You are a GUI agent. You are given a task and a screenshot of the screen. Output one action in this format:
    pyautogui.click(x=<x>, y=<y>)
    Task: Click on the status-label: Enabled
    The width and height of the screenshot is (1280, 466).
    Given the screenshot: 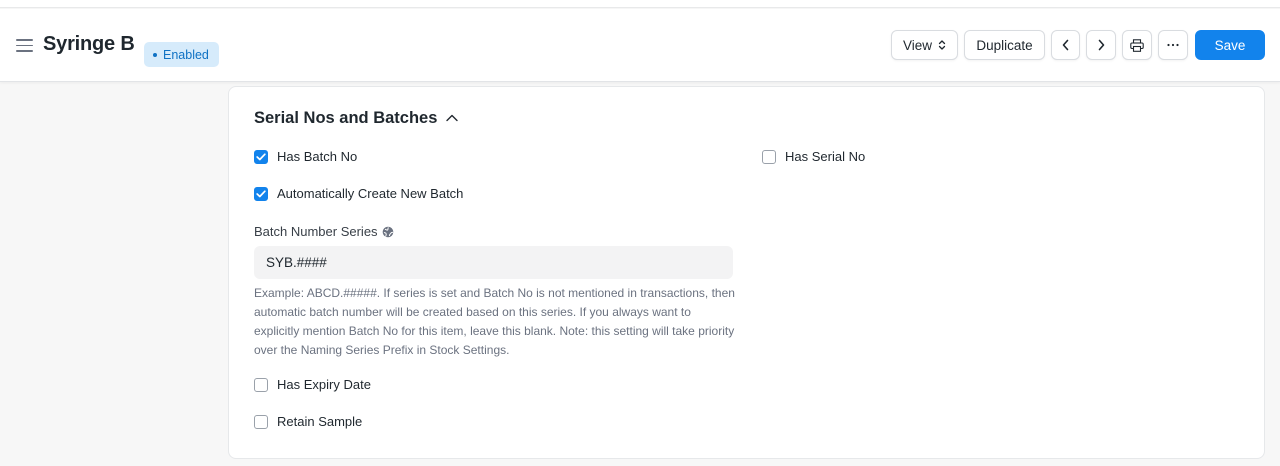 What is the action you would take?
    pyautogui.click(x=186, y=54)
    